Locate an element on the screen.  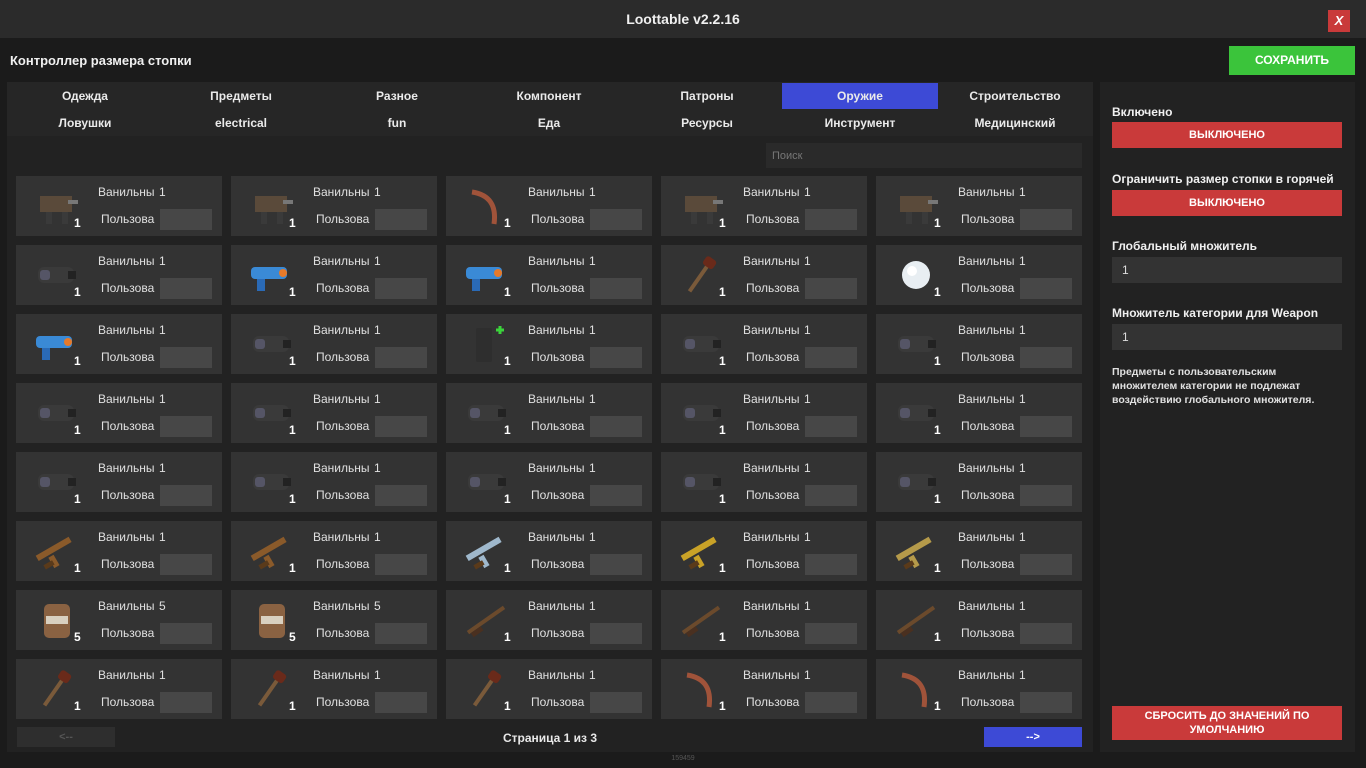
tab-еда: Еда is located at coordinates (549, 123).